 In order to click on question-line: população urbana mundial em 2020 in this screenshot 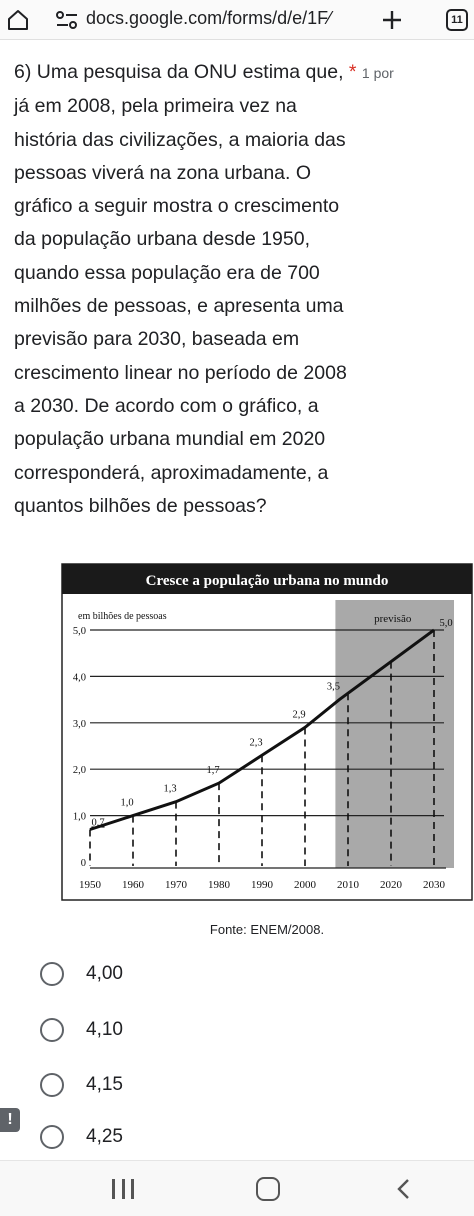, I will do `click(170, 439)`.